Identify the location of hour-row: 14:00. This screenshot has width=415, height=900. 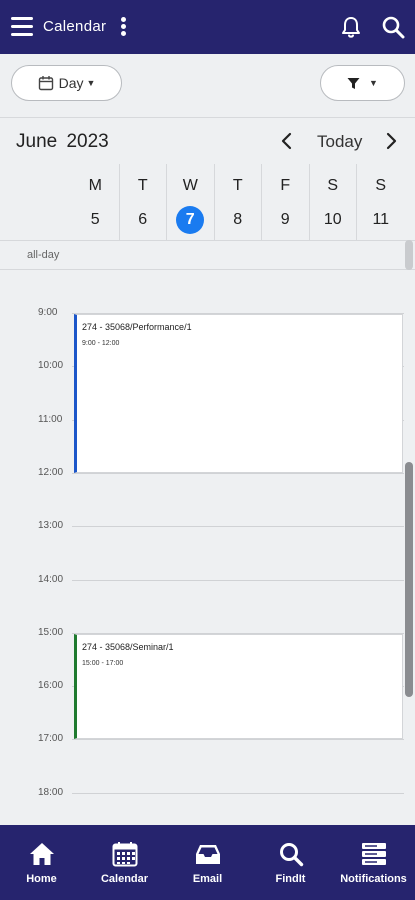
(207, 579).